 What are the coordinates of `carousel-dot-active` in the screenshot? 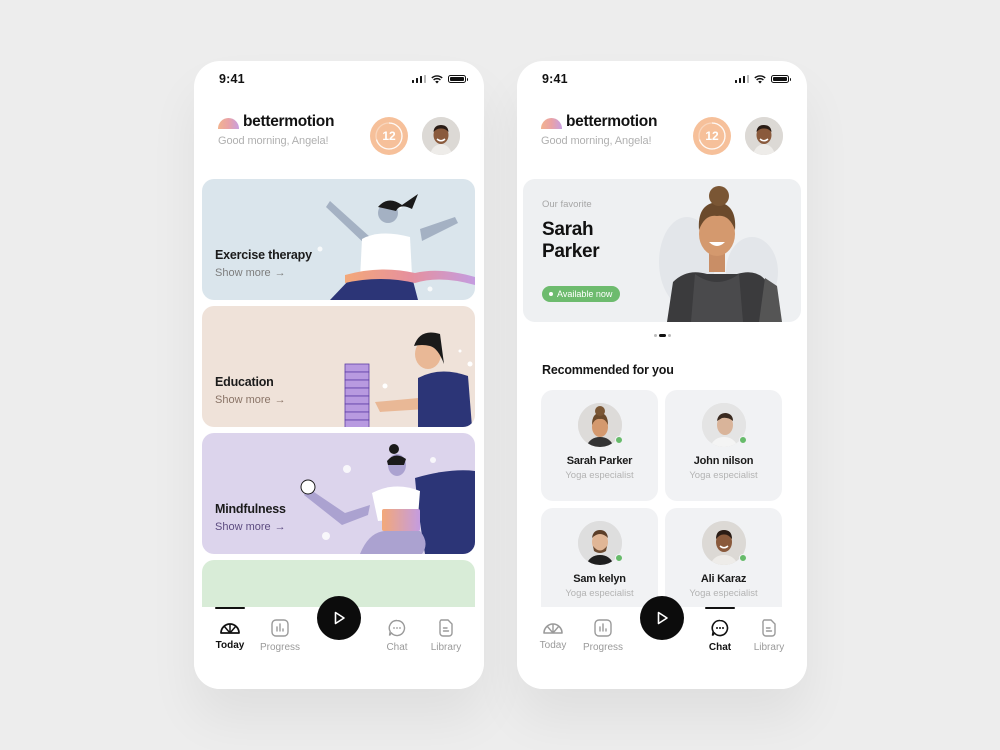 It's located at (662, 335).